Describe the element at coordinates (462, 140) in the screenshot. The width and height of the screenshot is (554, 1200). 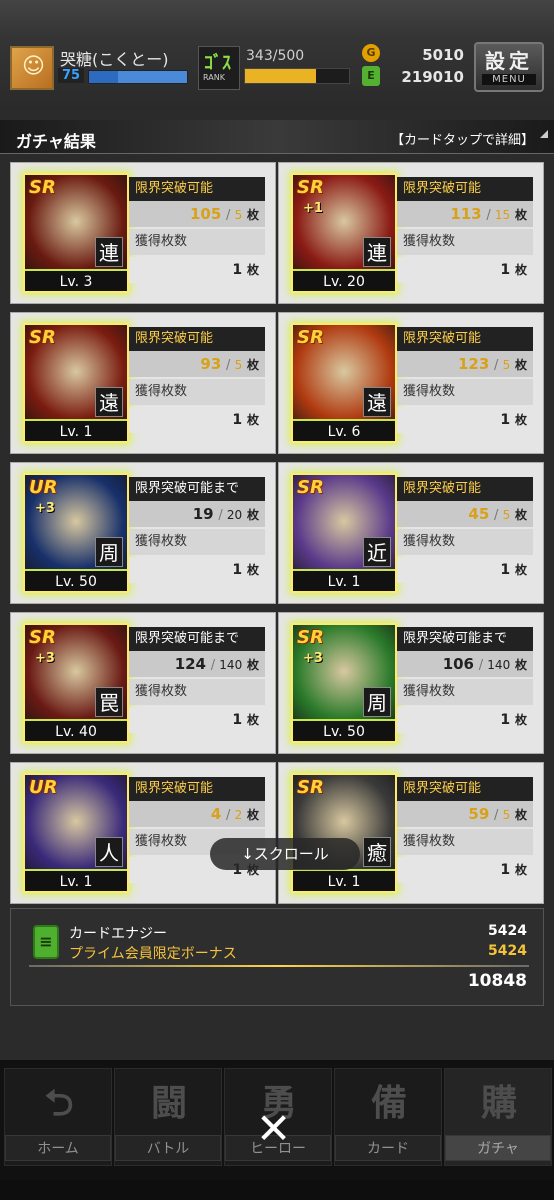
I see `section-hint: 【カードタップで詳細】` at that location.